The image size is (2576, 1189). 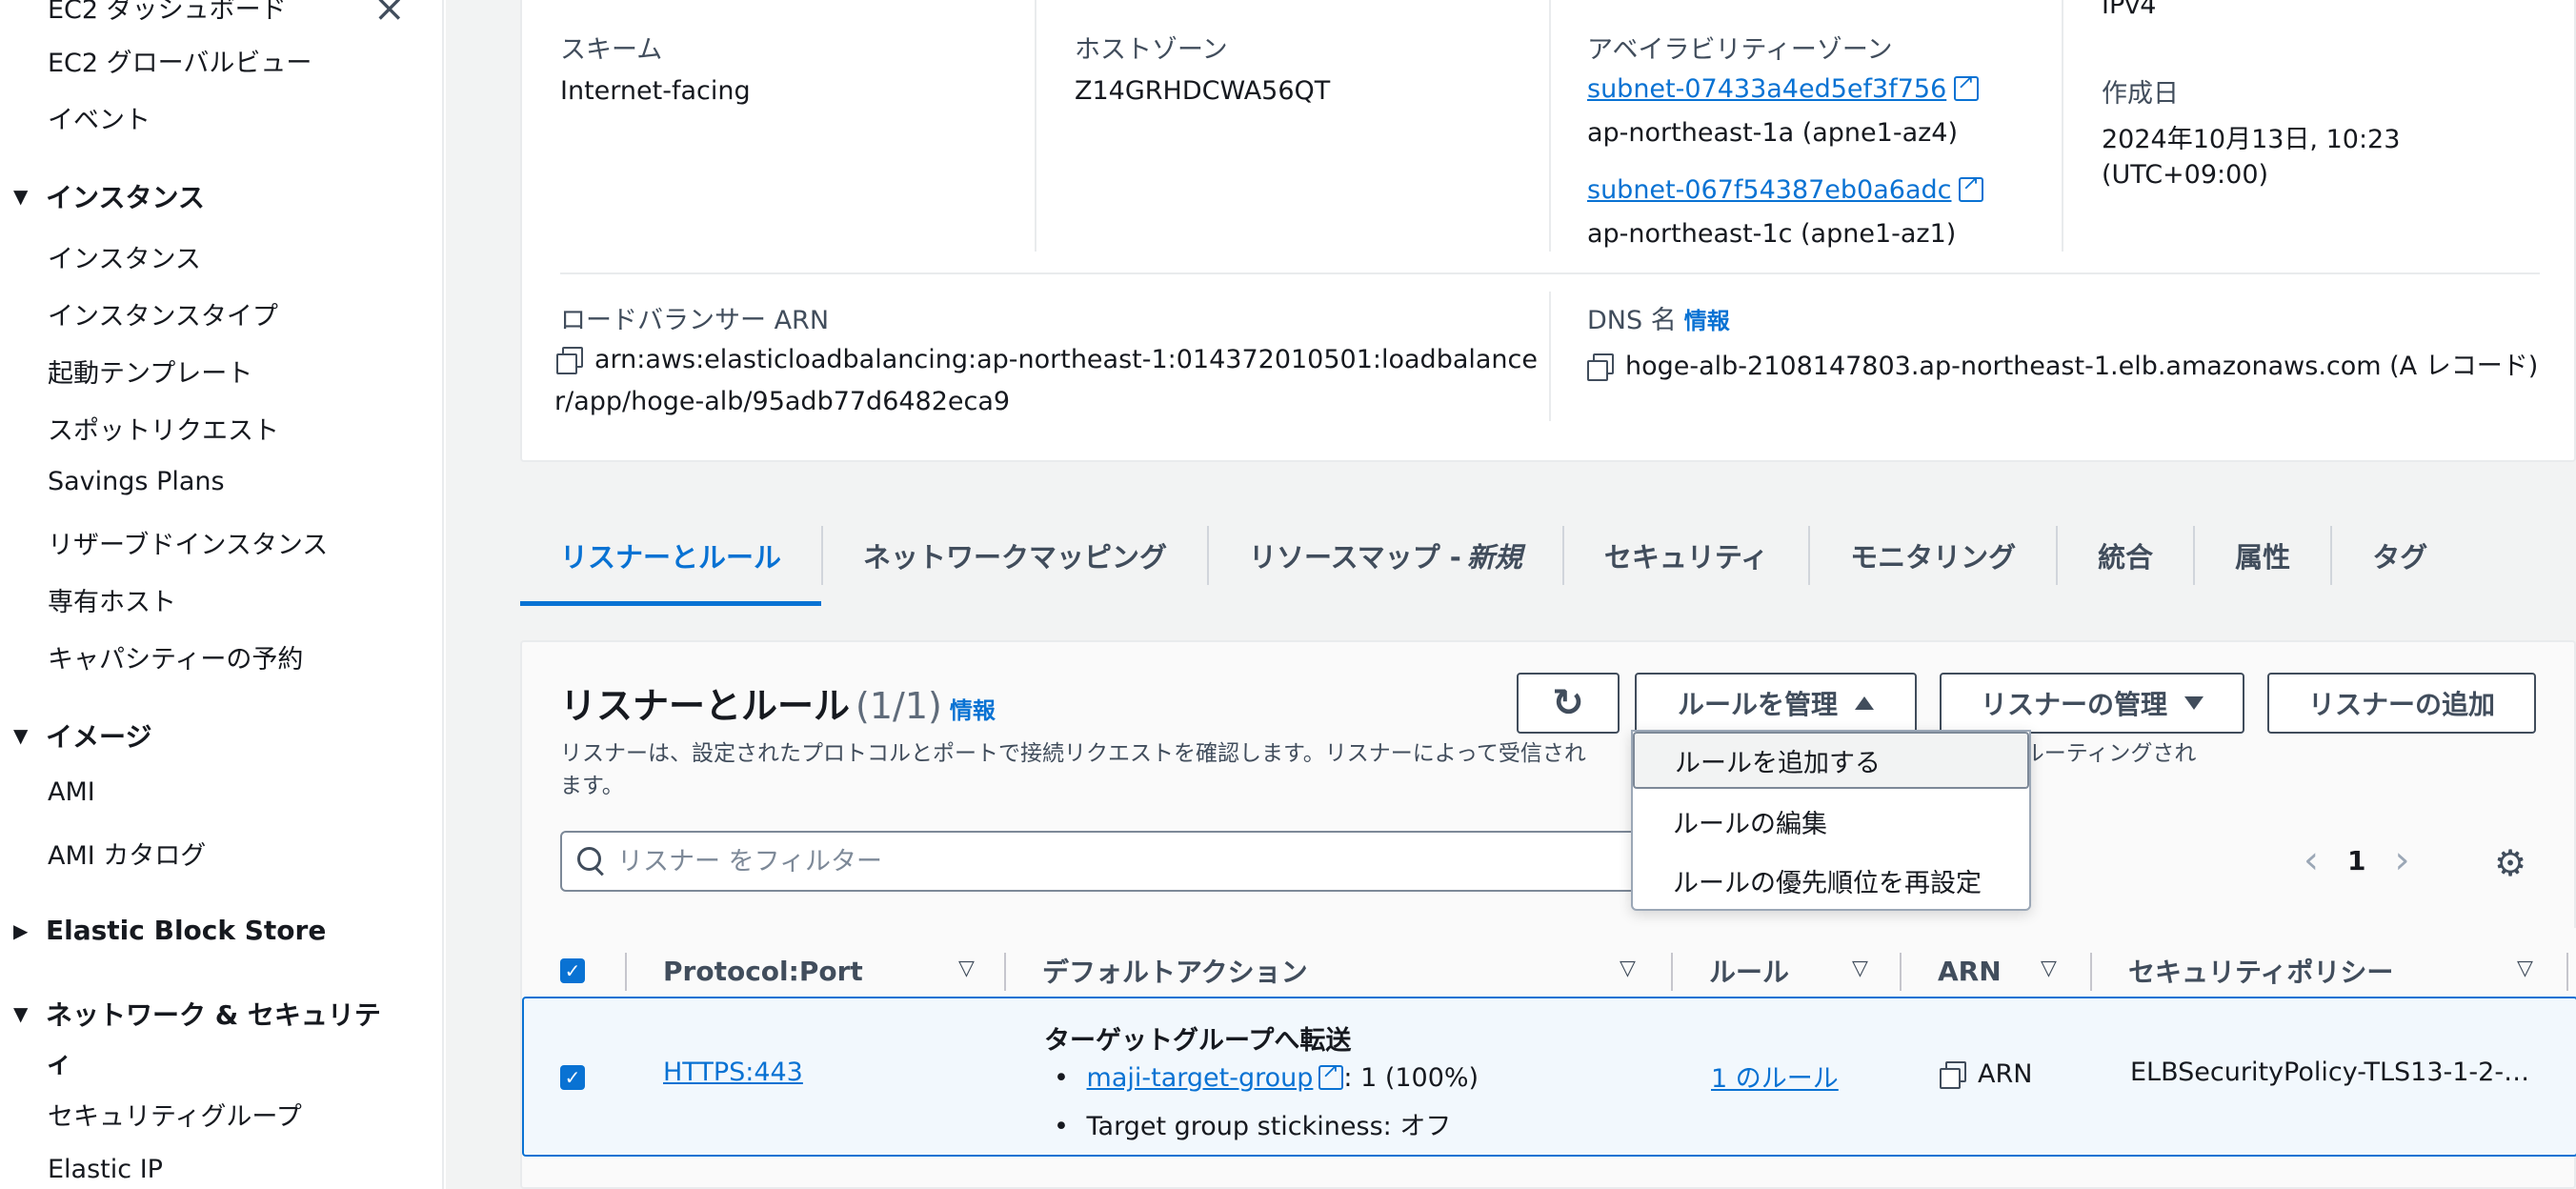 What do you see at coordinates (109, 196) in the screenshot?
I see `sidebar-group-instances: ▼ インスタンス` at bounding box center [109, 196].